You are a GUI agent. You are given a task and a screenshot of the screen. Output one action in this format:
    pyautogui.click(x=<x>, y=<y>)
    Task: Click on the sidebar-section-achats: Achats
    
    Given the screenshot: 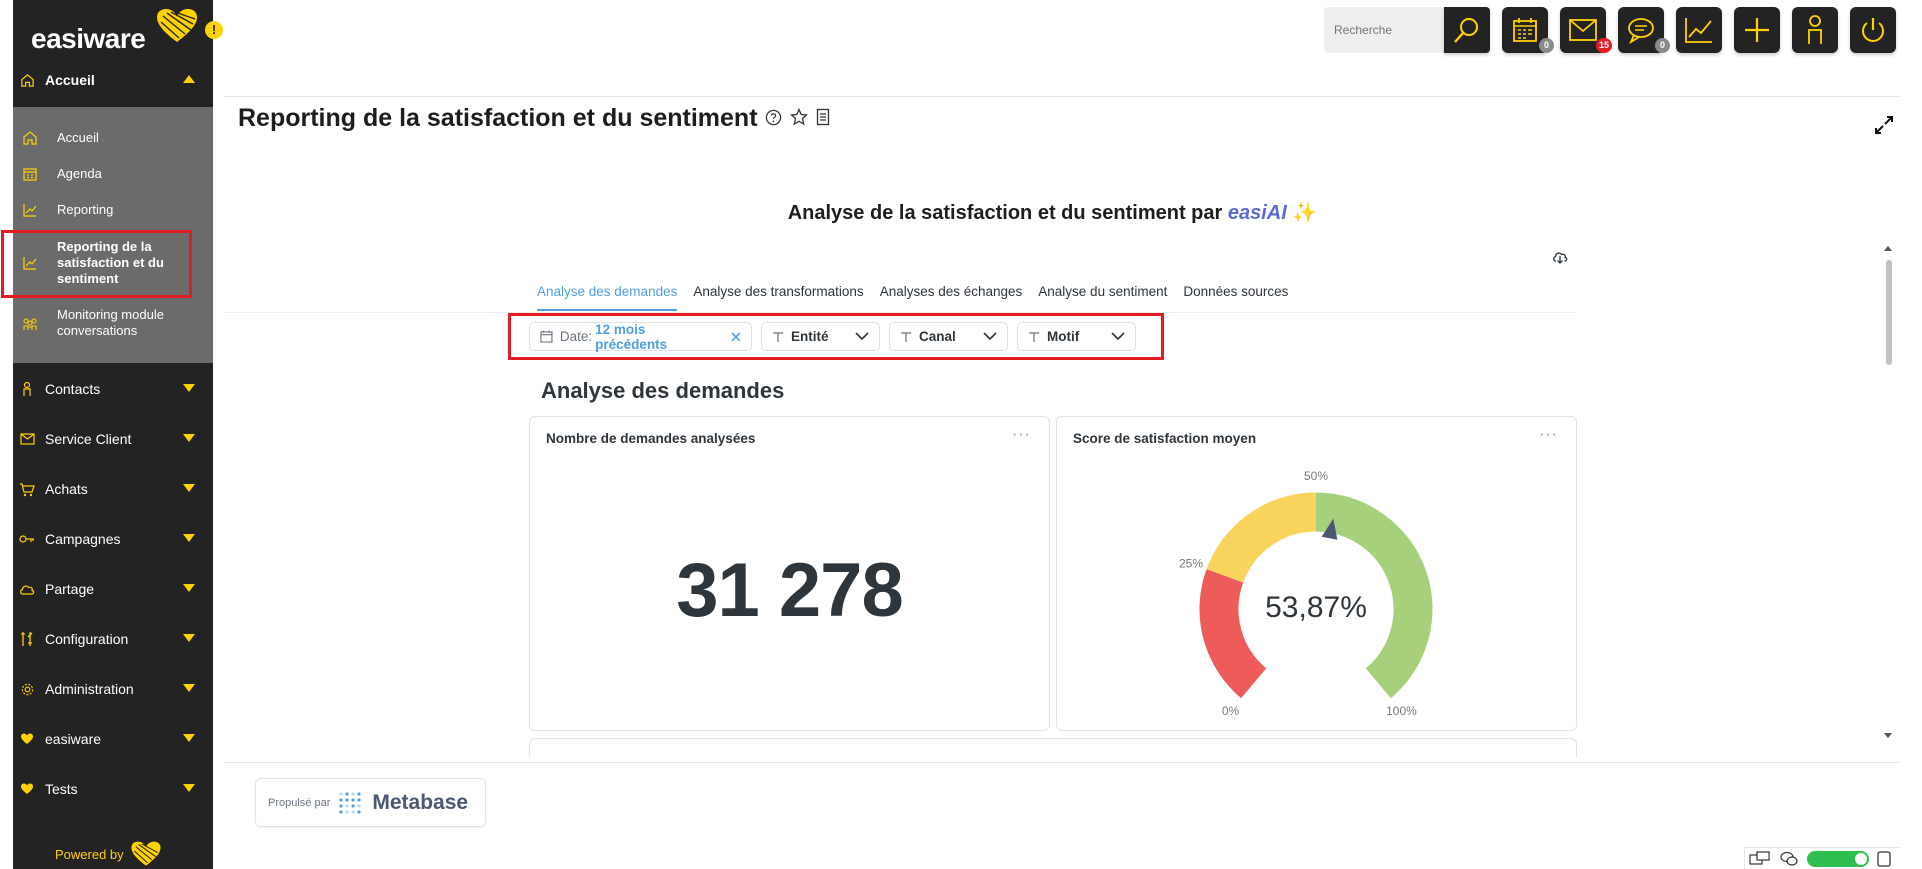 What is the action you would take?
    pyautogui.click(x=113, y=489)
    